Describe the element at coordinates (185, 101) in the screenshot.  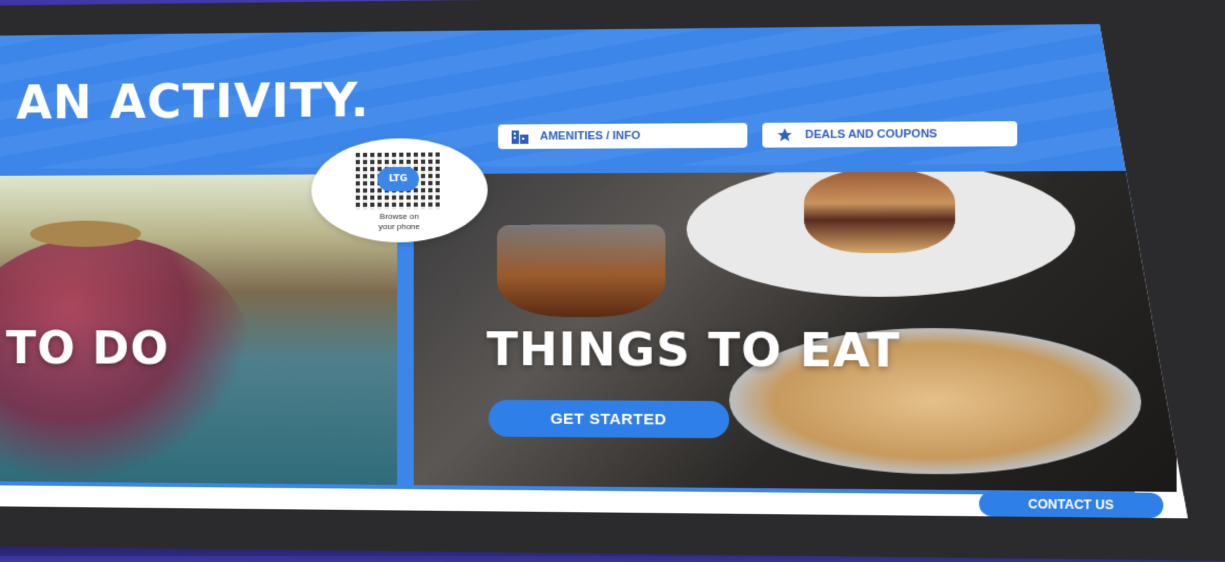
I see `page-title: D AN ACTIVITY.` at that location.